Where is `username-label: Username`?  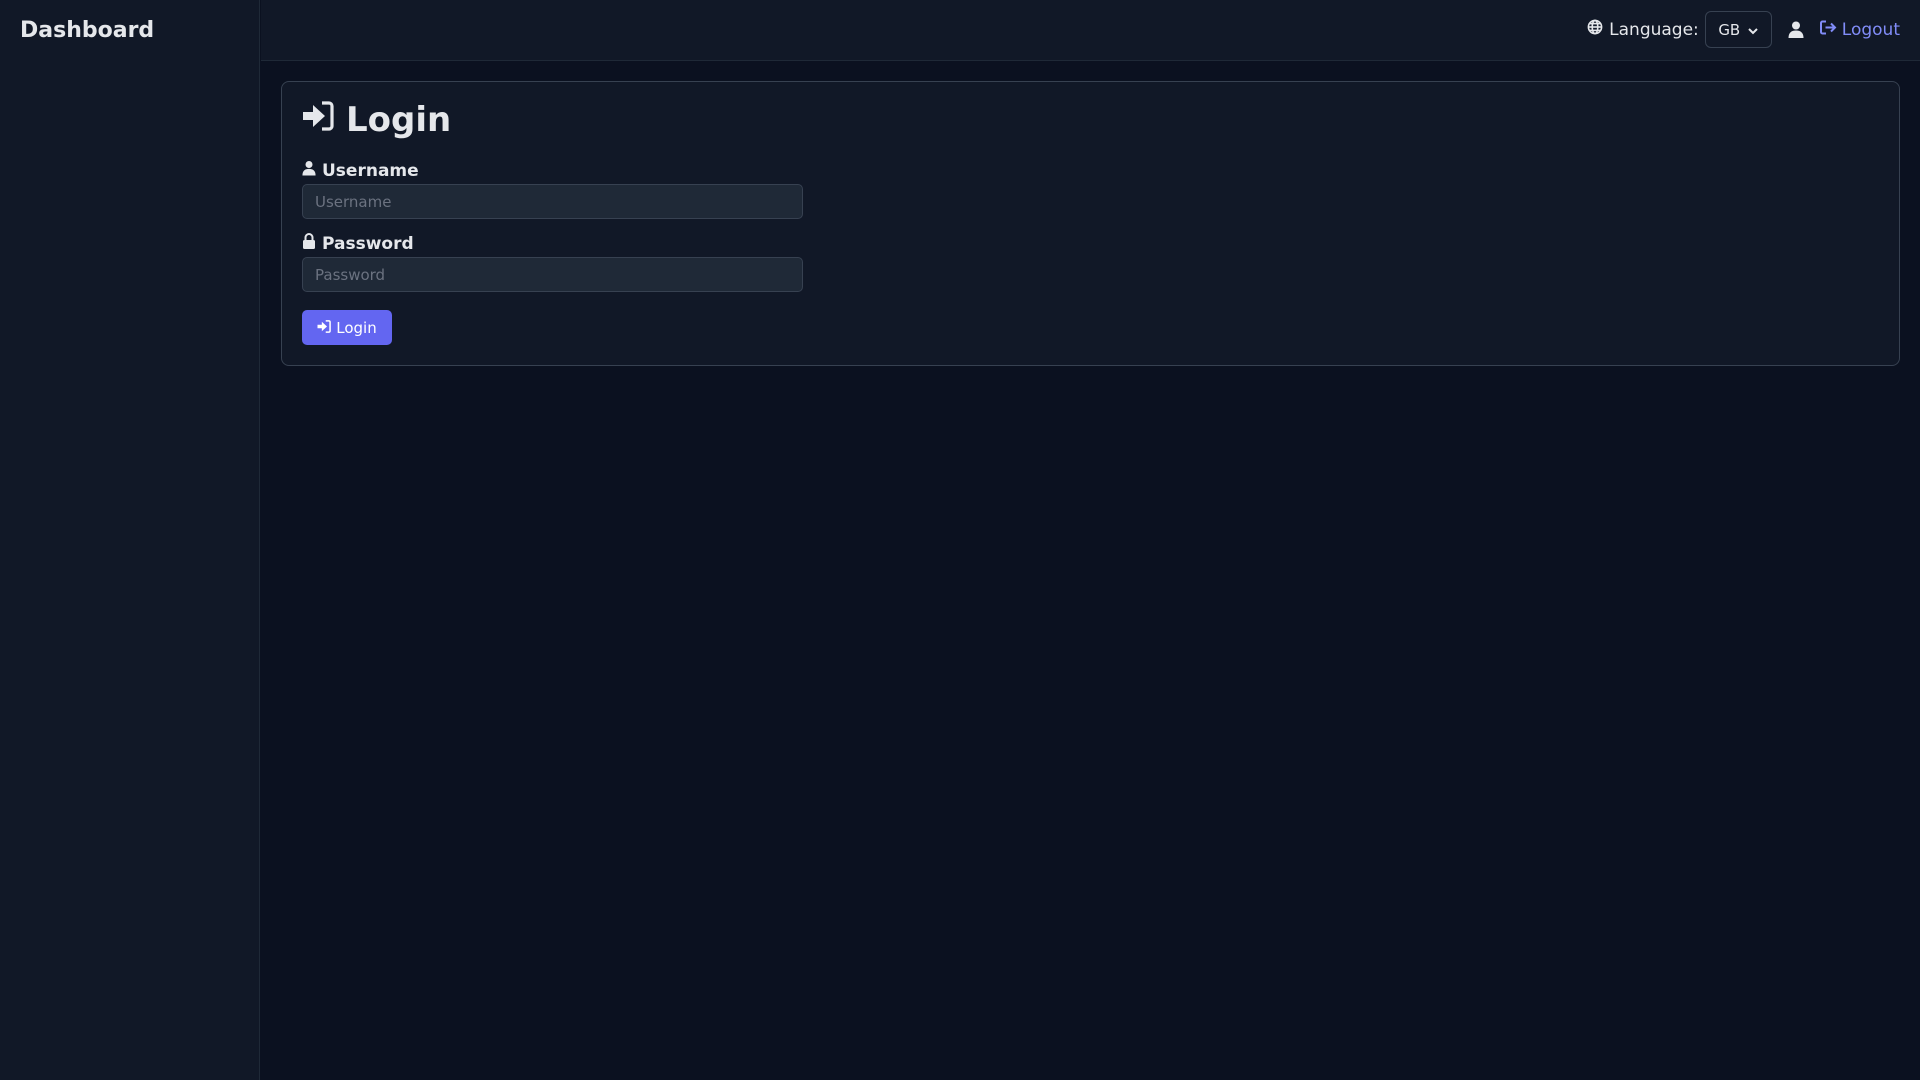
username-label: Username is located at coordinates (360, 170).